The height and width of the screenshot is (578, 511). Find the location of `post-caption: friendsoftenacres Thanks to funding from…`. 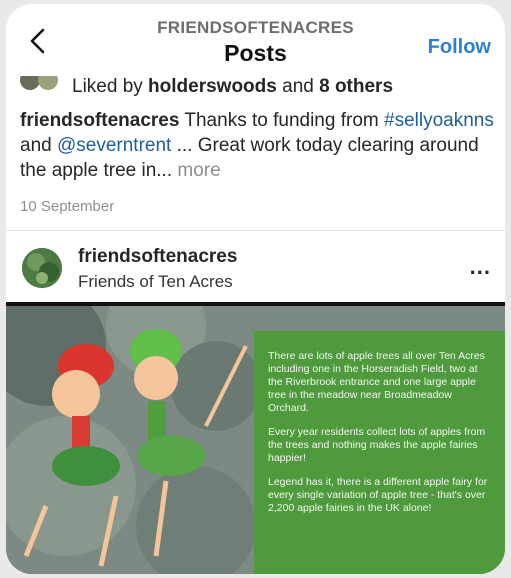

post-caption: friendsoftenacres Thanks to funding from… is located at coordinates (257, 145).